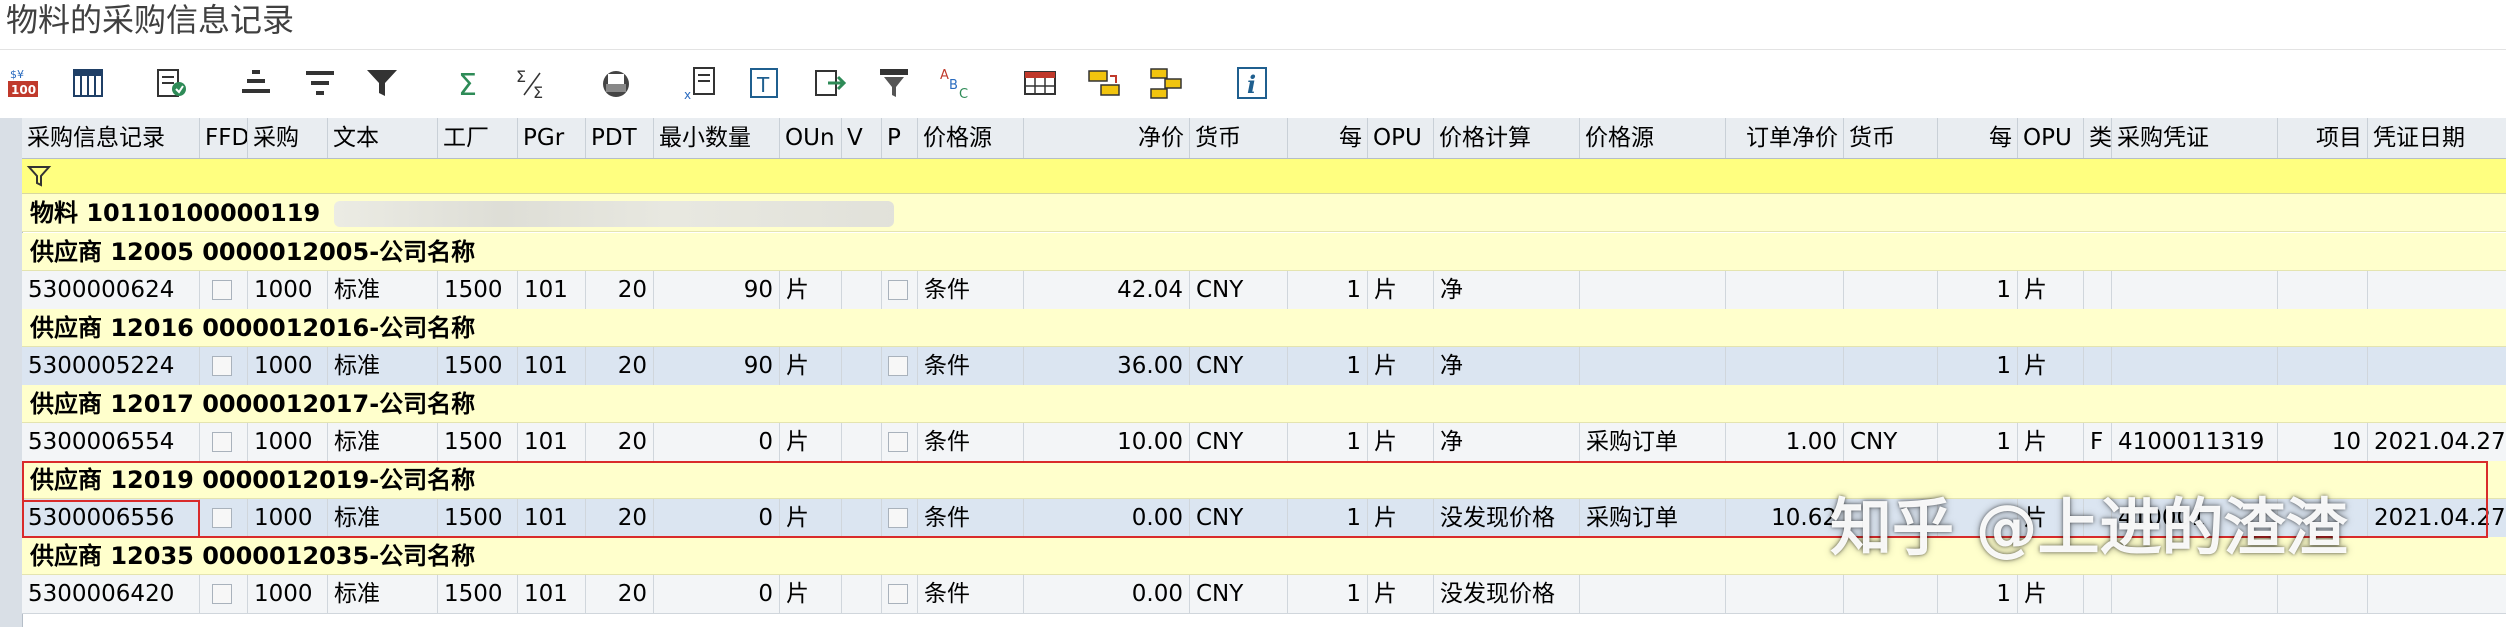 This screenshot has width=2506, height=627. Describe the element at coordinates (963, 94) in the screenshot. I see `svg-text: C` at that location.